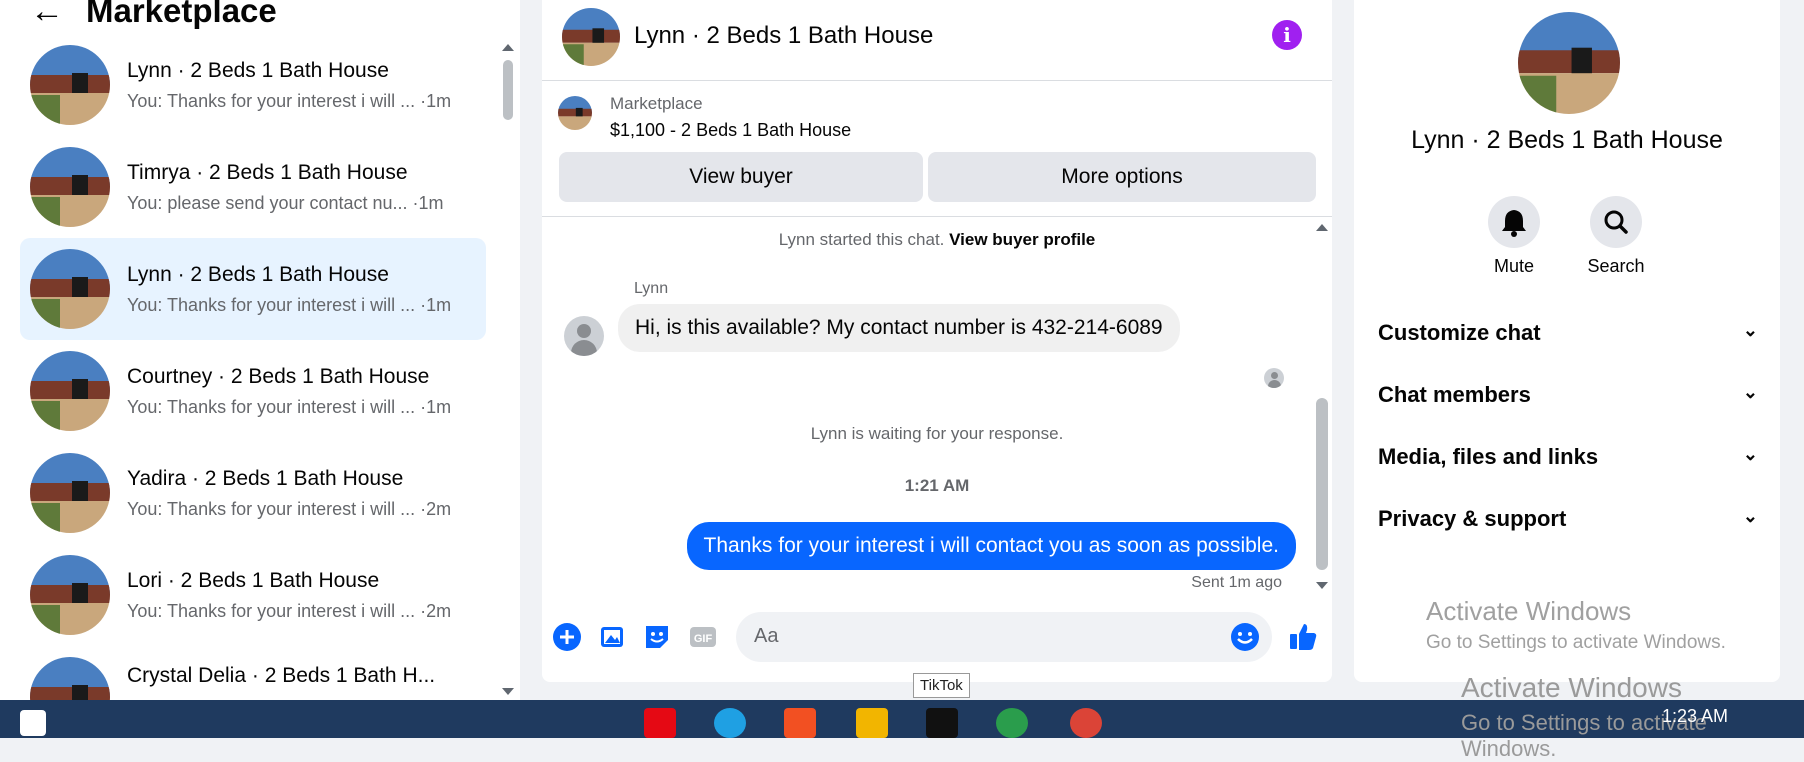 The height and width of the screenshot is (762, 1804). What do you see at coordinates (1274, 378) in the screenshot?
I see `read-receipt-icon` at bounding box center [1274, 378].